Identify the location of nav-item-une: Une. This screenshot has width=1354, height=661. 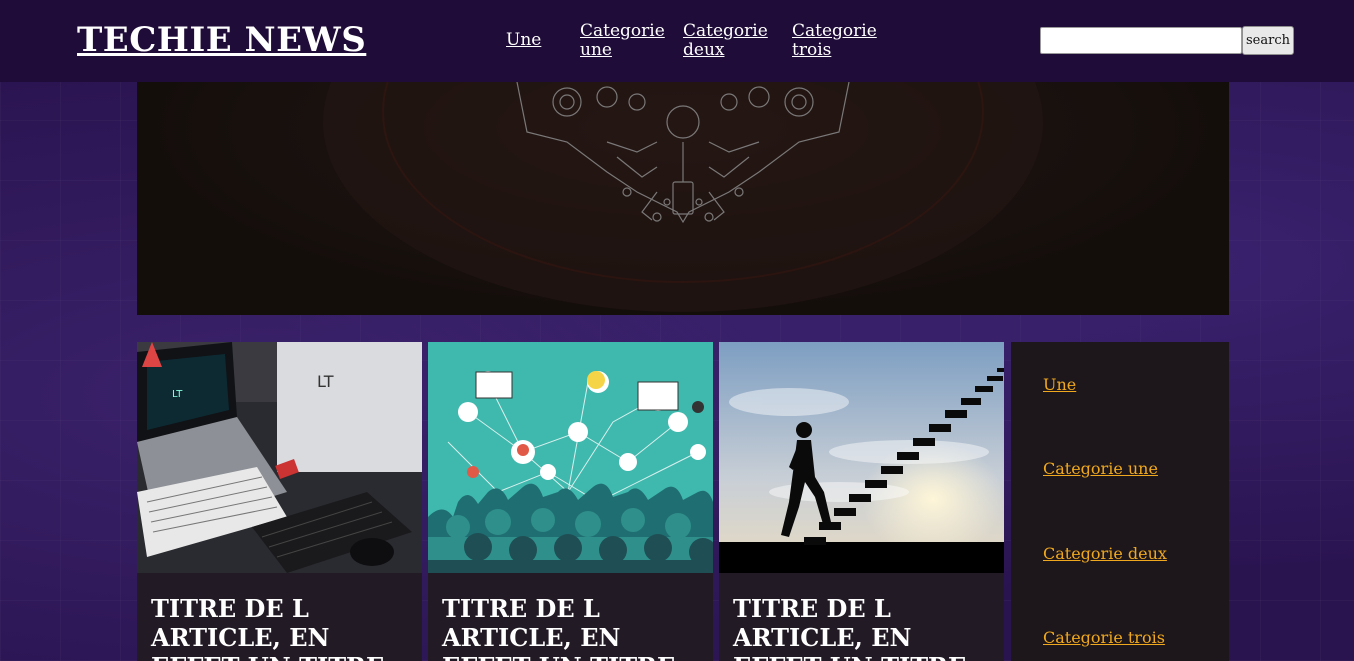
(523, 40).